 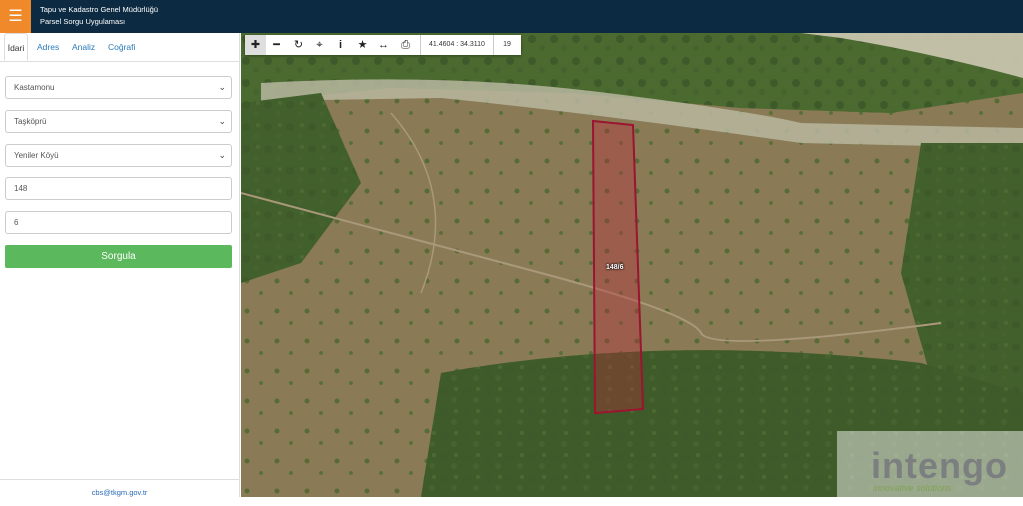 I want to click on footer-email-link: cbs@tkgm.gov.tr, so click(x=119, y=488).